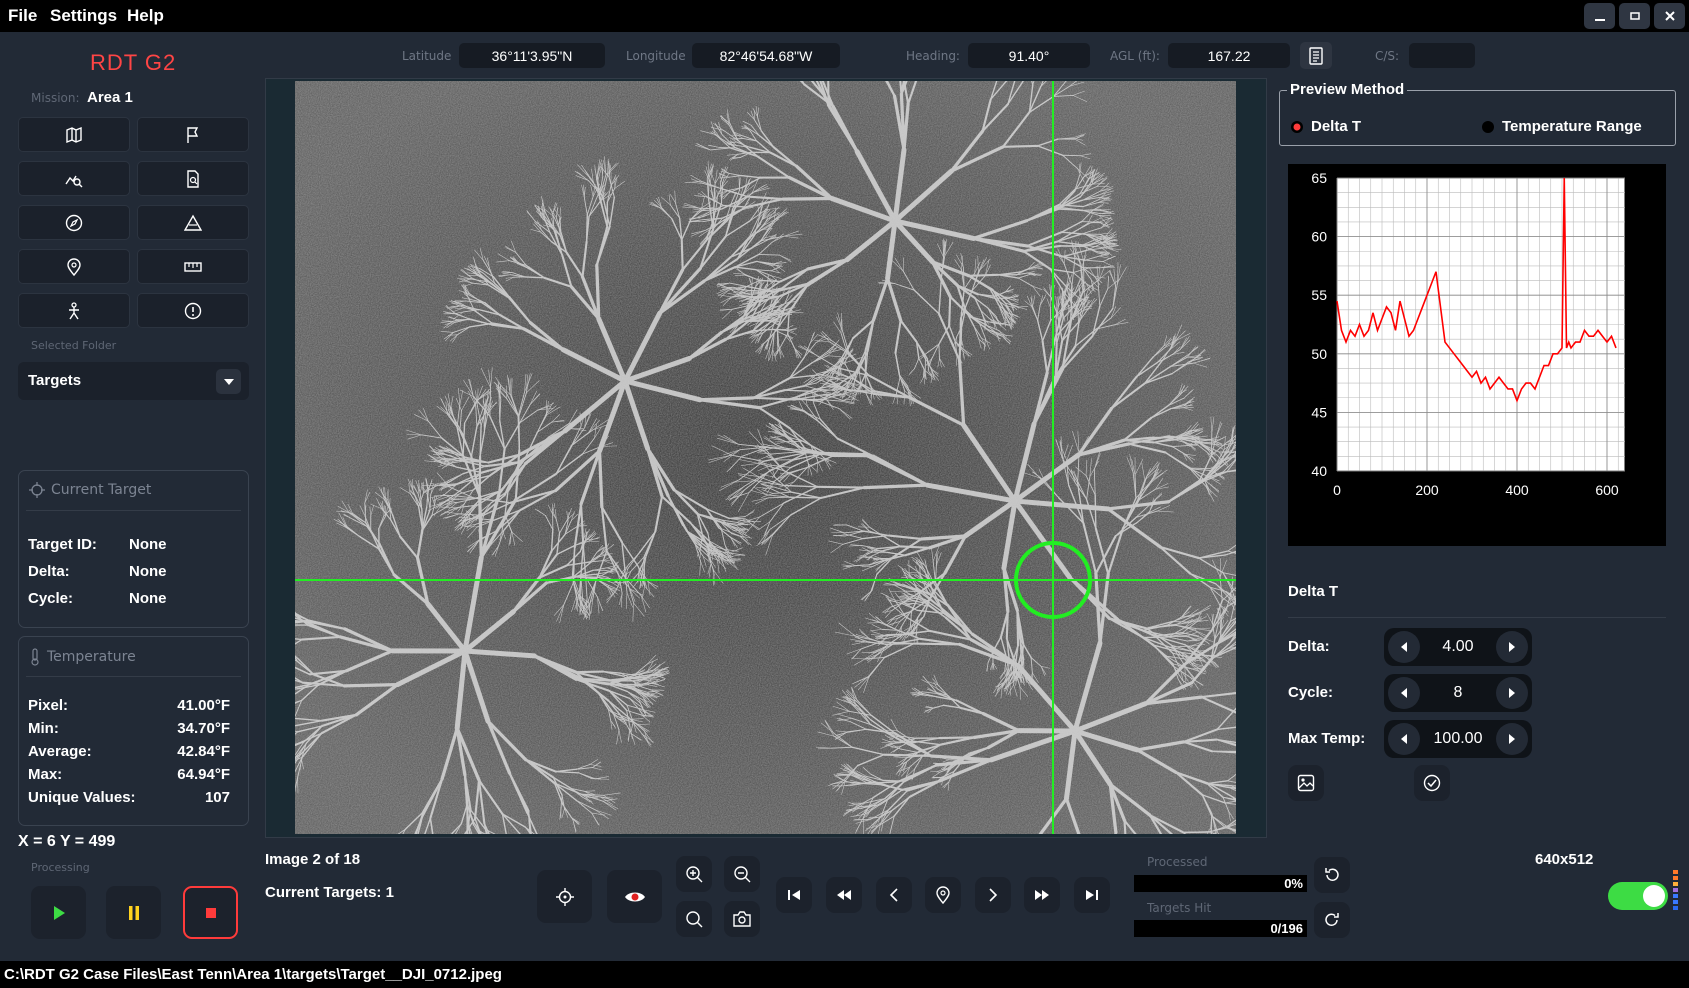 The height and width of the screenshot is (988, 1689). I want to click on play-icon, so click(59, 912).